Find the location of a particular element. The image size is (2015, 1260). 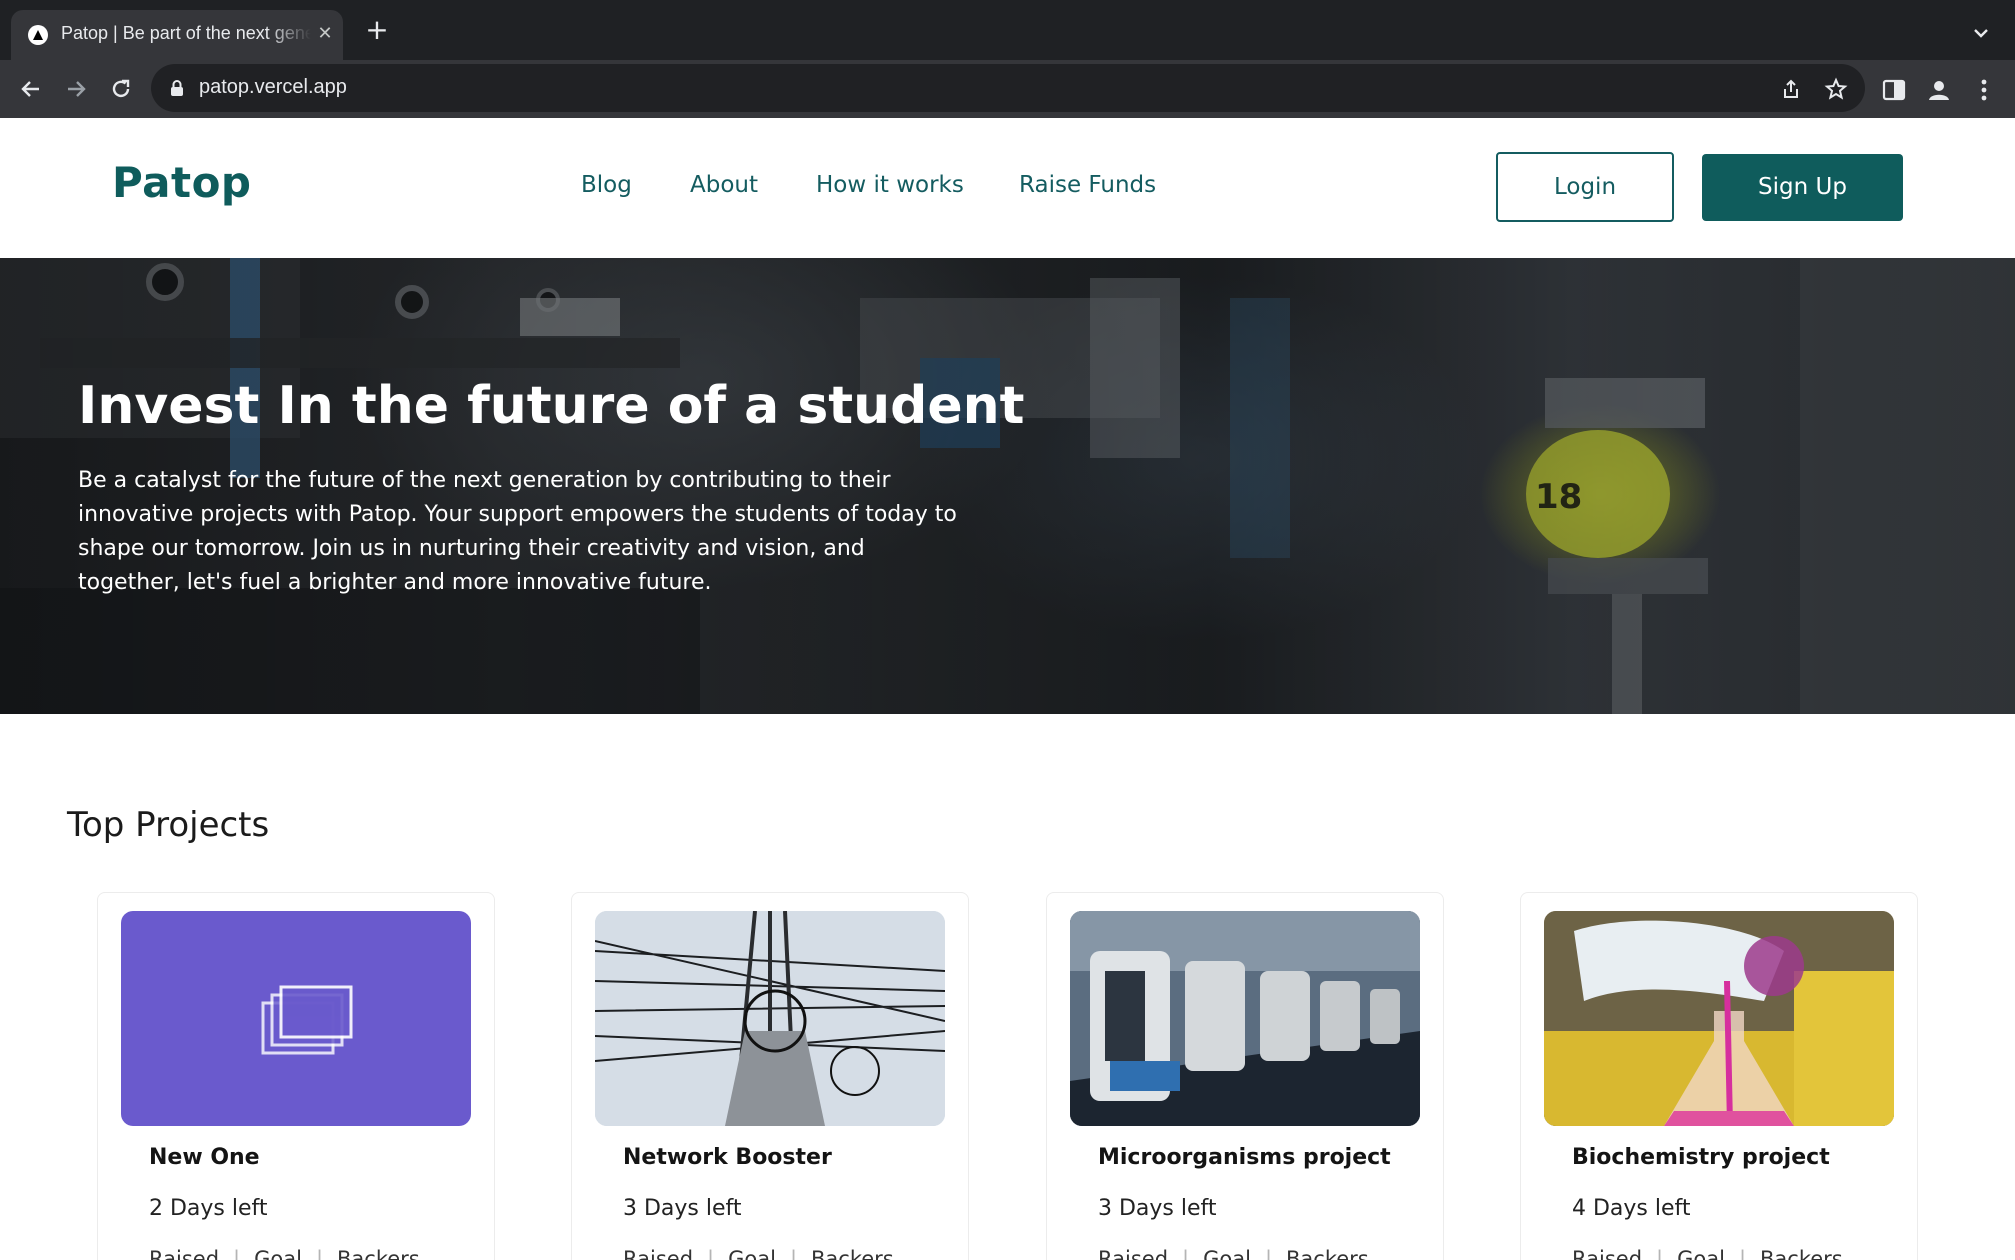

site-logo: Patop is located at coordinates (182, 182).